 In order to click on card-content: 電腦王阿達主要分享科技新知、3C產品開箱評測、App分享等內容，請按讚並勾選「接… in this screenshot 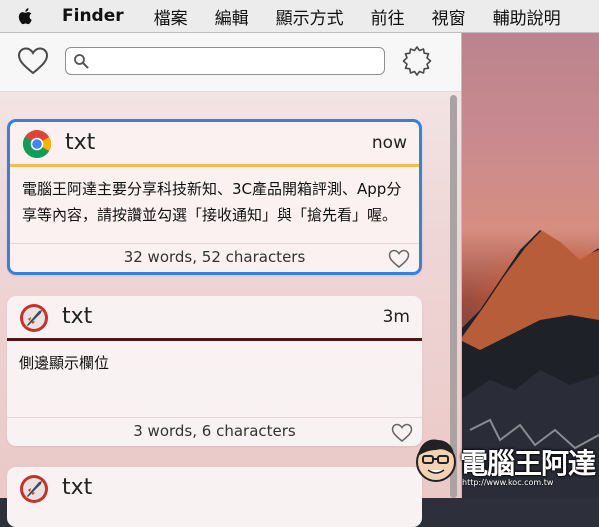, I will do `click(212, 202)`.